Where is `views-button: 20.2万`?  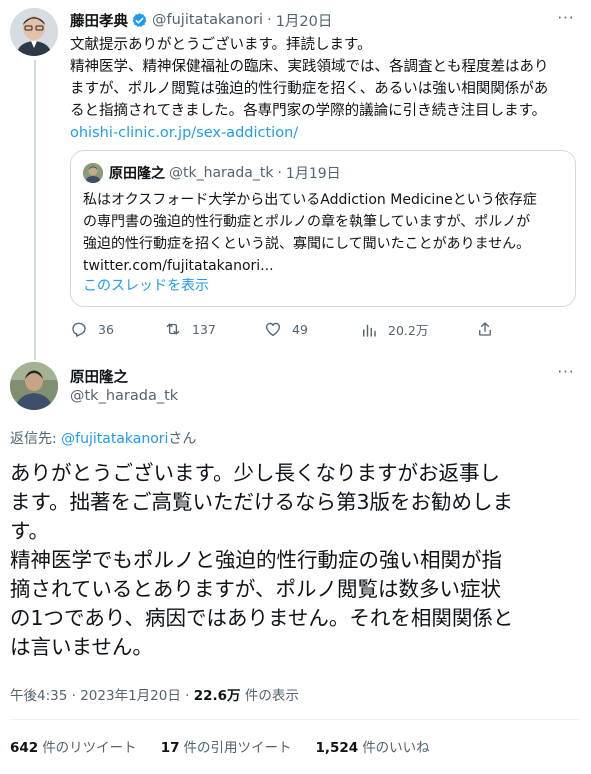 views-button: 20.2万 is located at coordinates (394, 329).